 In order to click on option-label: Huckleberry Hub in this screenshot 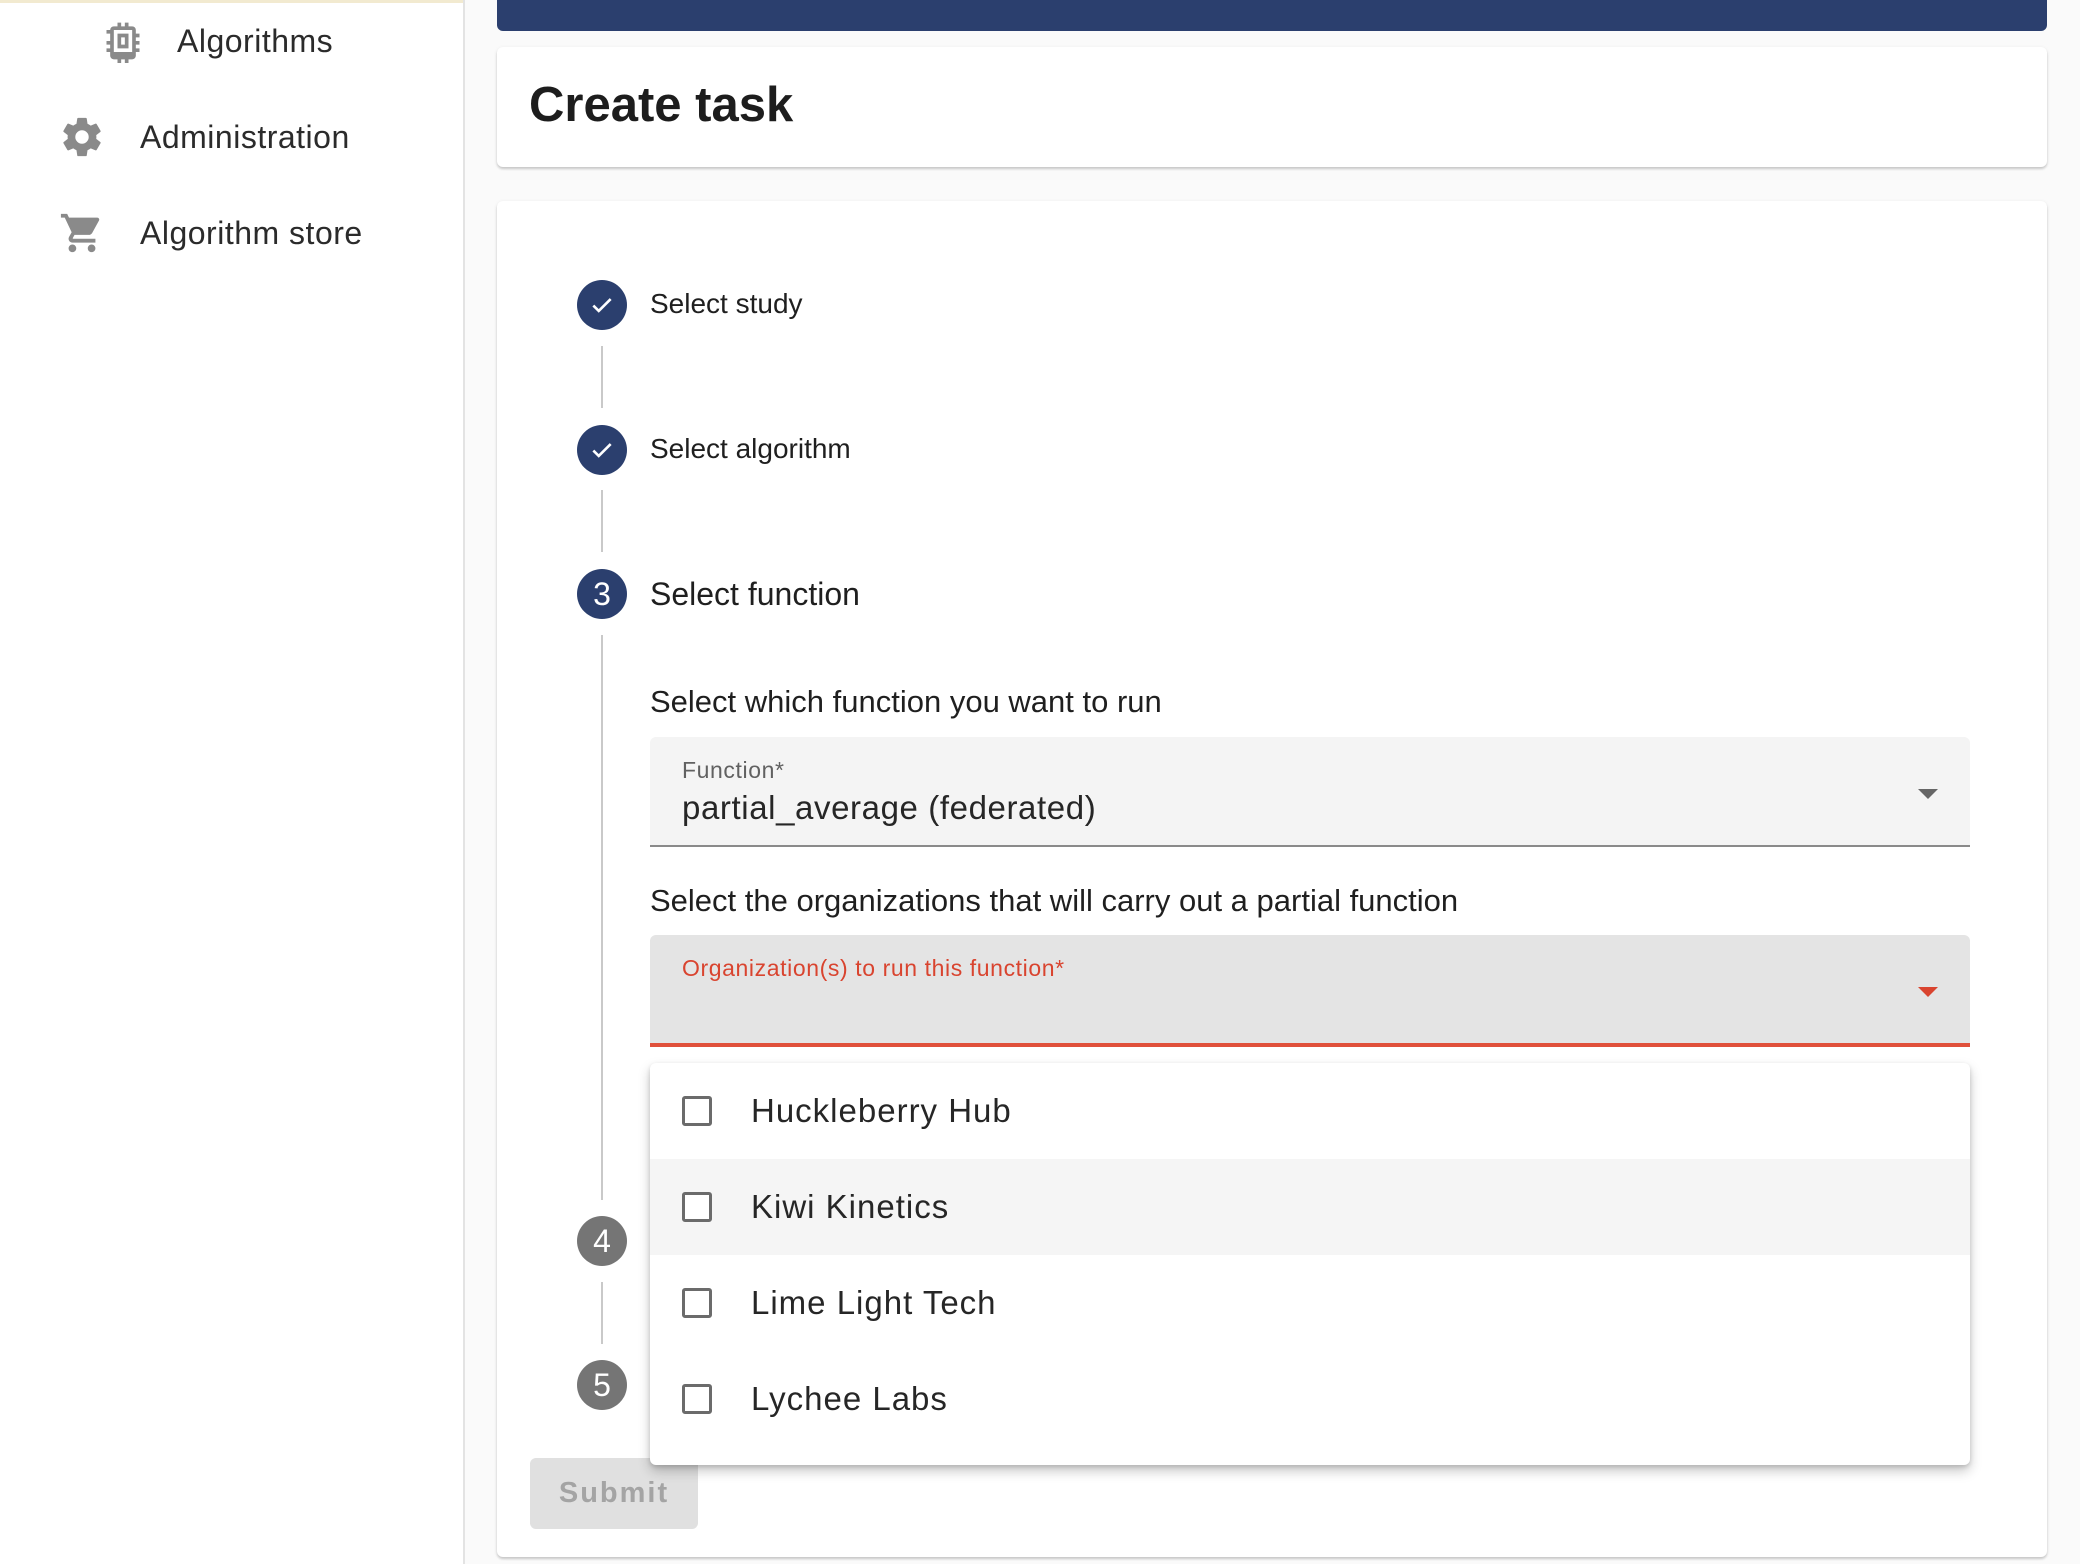, I will do `click(881, 1110)`.